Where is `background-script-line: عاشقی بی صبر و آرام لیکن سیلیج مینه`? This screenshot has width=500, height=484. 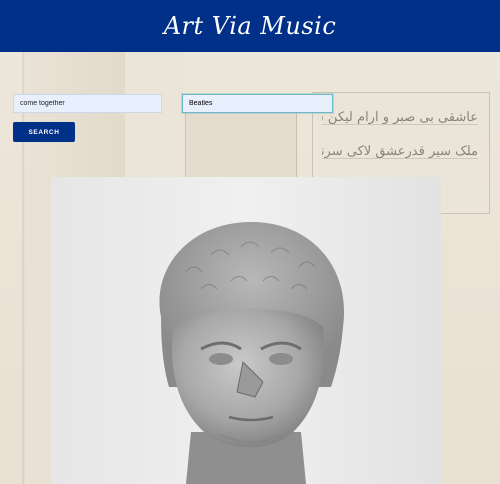 background-script-line: عاشقی بی صبر و آرام لیکن سیلیج مینه is located at coordinates (400, 117).